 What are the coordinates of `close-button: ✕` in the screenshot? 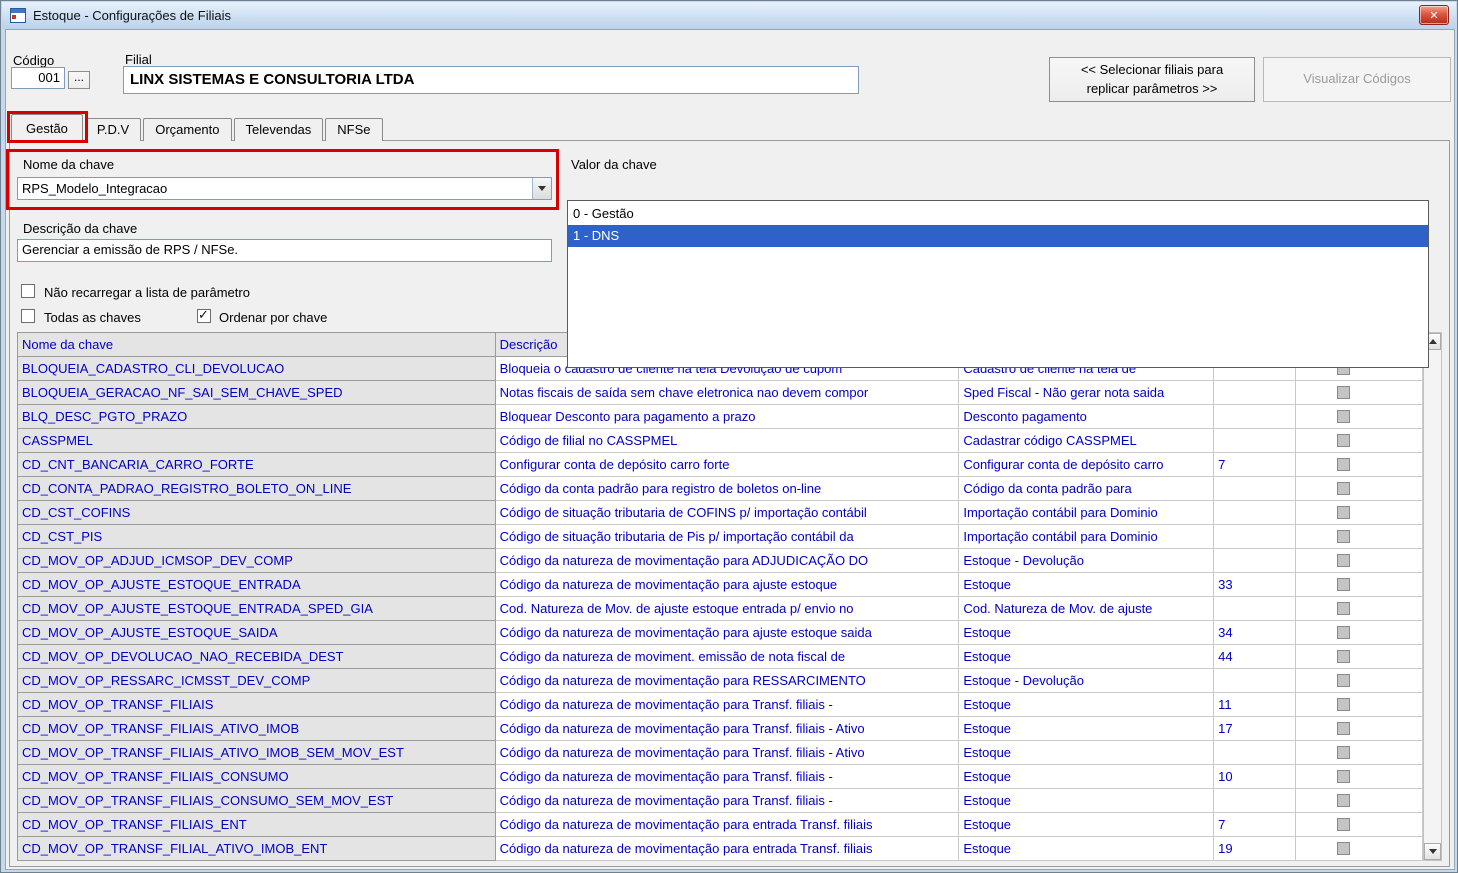 It's located at (1434, 15).